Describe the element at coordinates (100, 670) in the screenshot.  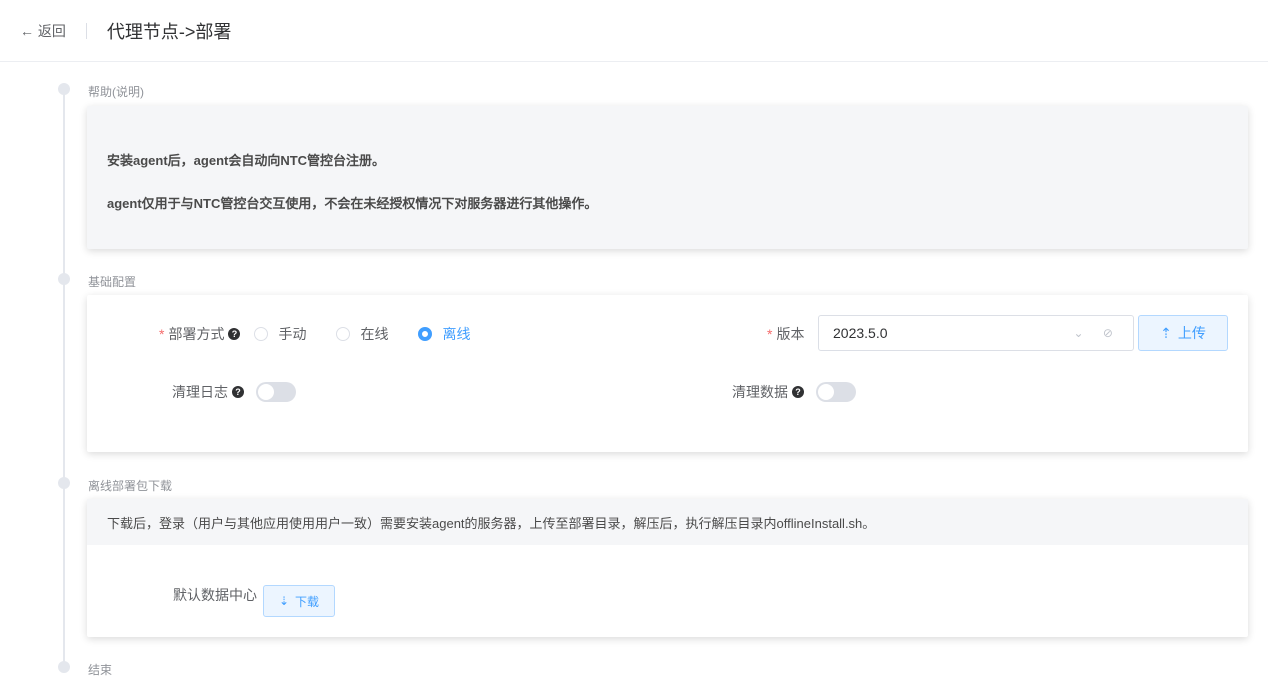
I see `step-end-label: 结束` at that location.